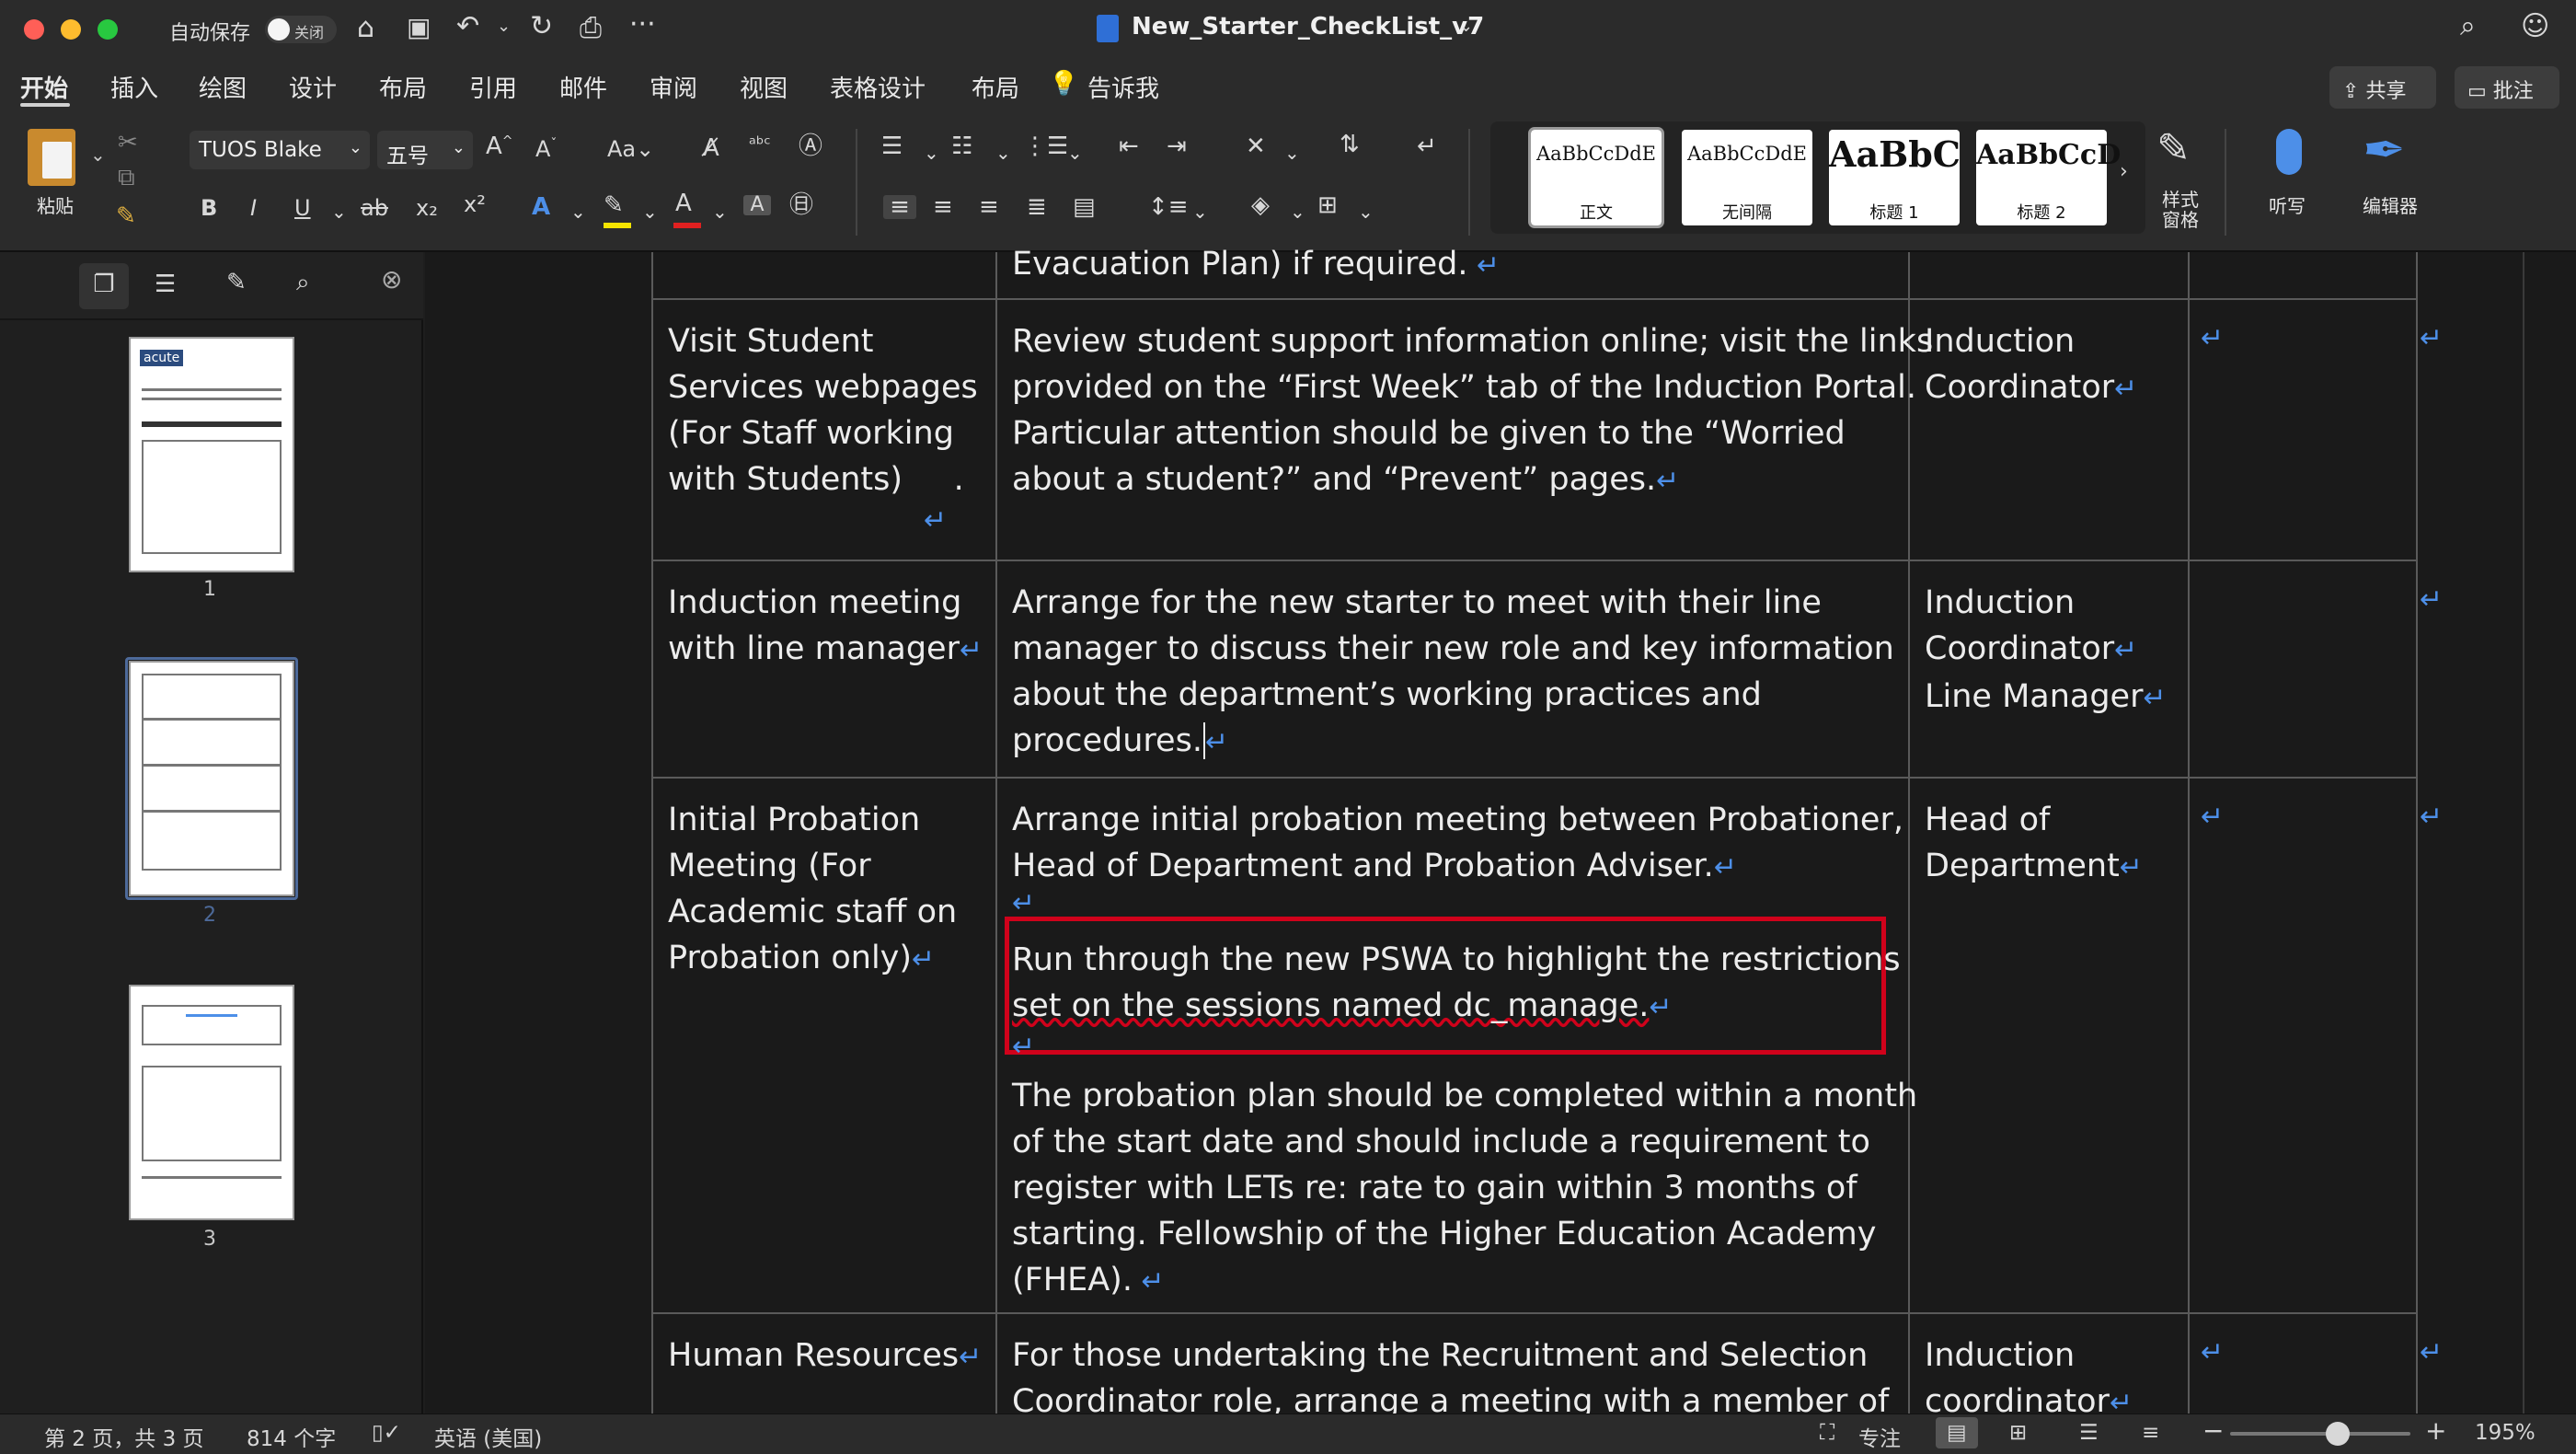  I want to click on editor-icon: ✒, so click(2384, 151).